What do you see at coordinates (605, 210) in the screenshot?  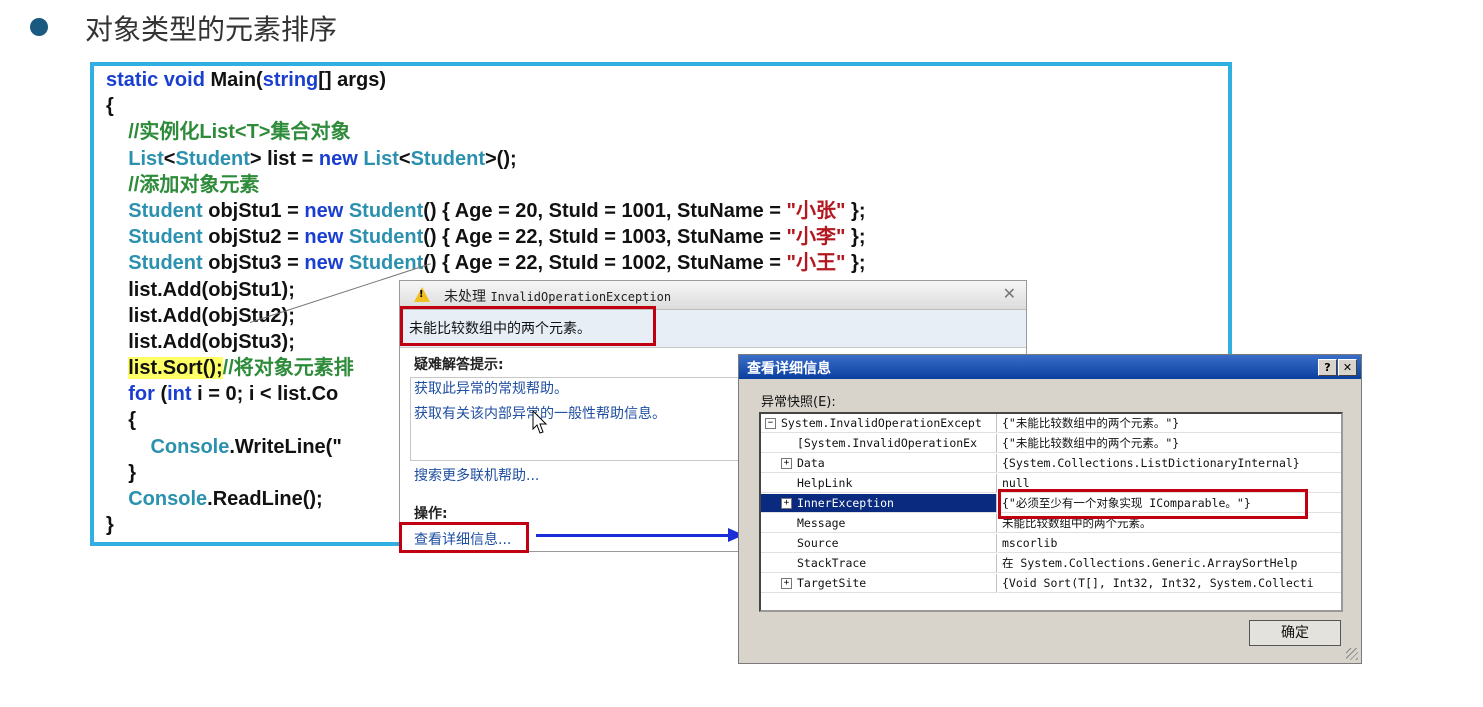 I see `code-token: () { Age = 20, StuId = 1001, StuName =` at bounding box center [605, 210].